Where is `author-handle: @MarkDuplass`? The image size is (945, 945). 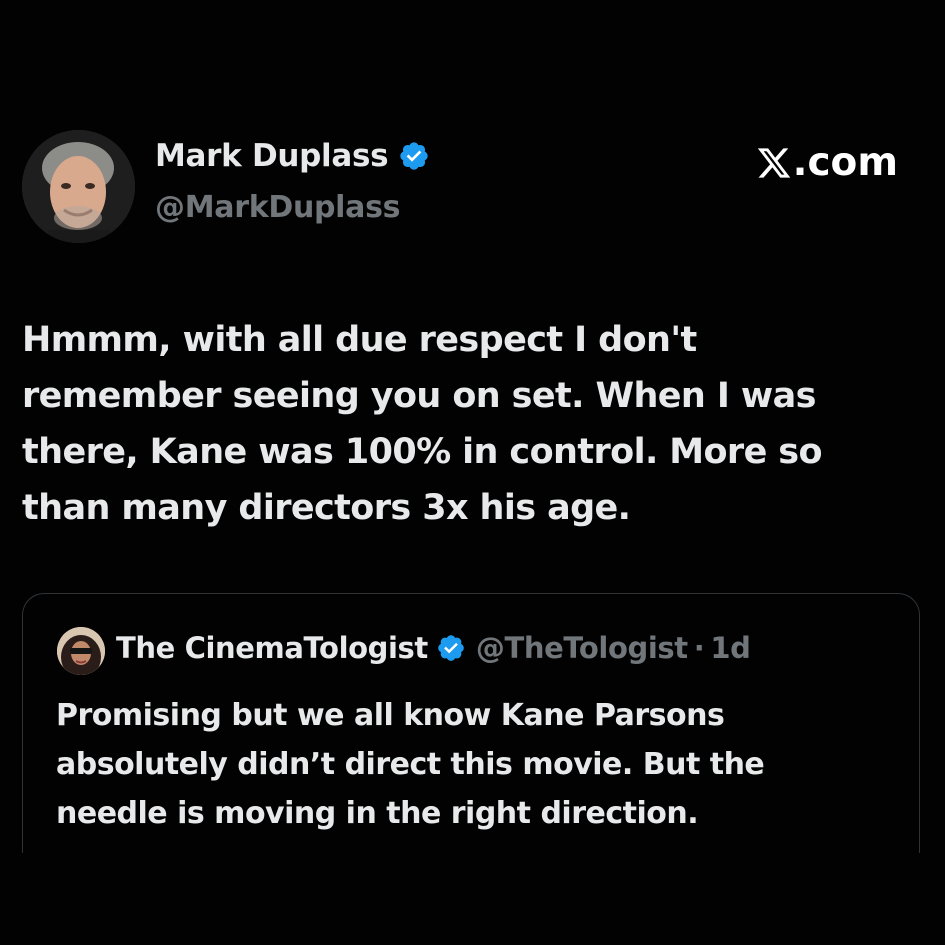 author-handle: @MarkDuplass is located at coordinates (278, 207).